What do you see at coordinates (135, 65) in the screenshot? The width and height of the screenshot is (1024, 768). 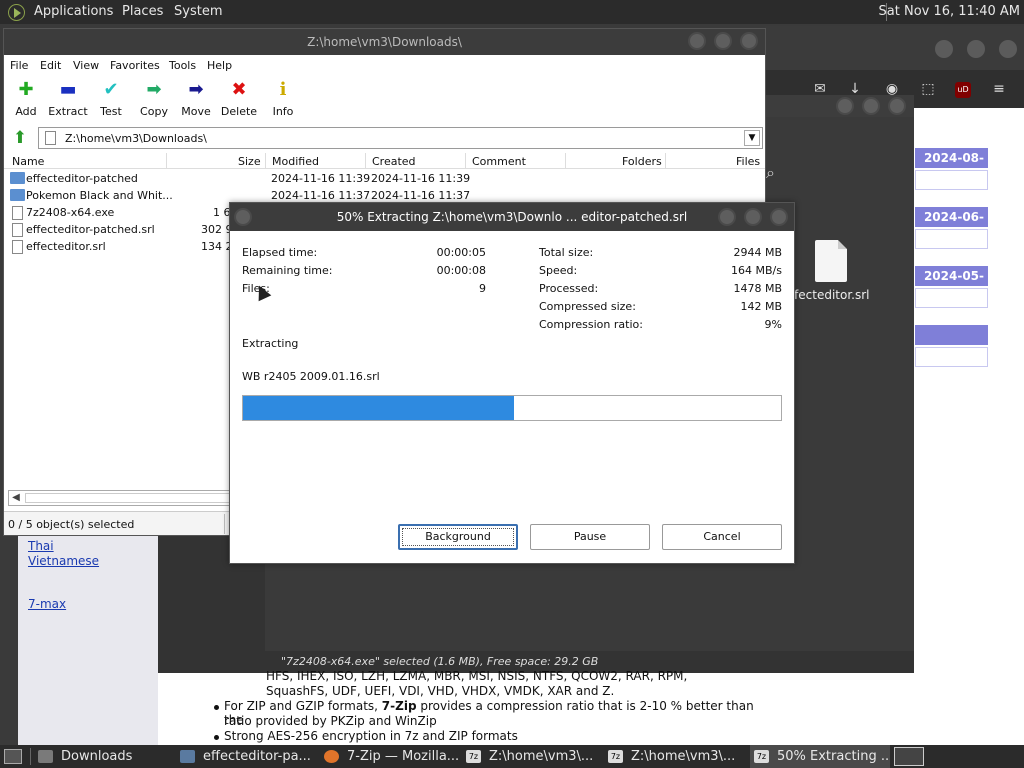 I see `menu-favorites: Favorites` at bounding box center [135, 65].